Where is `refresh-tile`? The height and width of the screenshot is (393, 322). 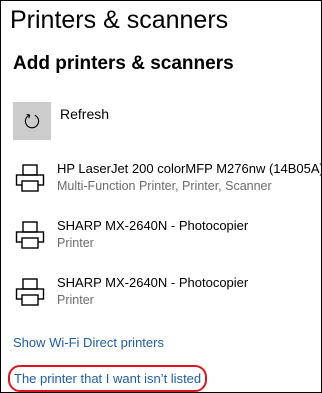 refresh-tile is located at coordinates (32, 121).